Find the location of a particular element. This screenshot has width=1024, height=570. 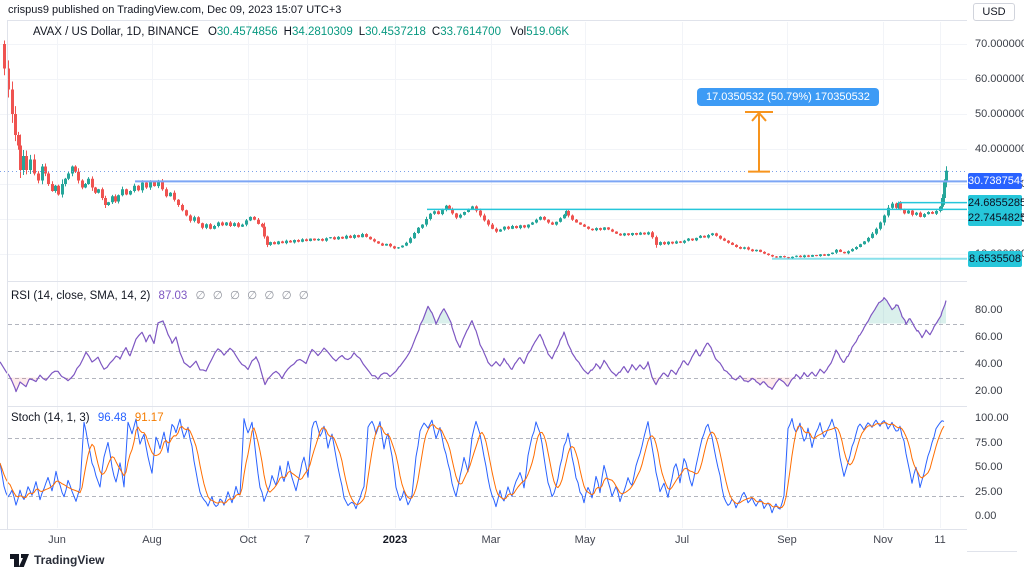

rsi-tick: 80.00 is located at coordinates (989, 310).